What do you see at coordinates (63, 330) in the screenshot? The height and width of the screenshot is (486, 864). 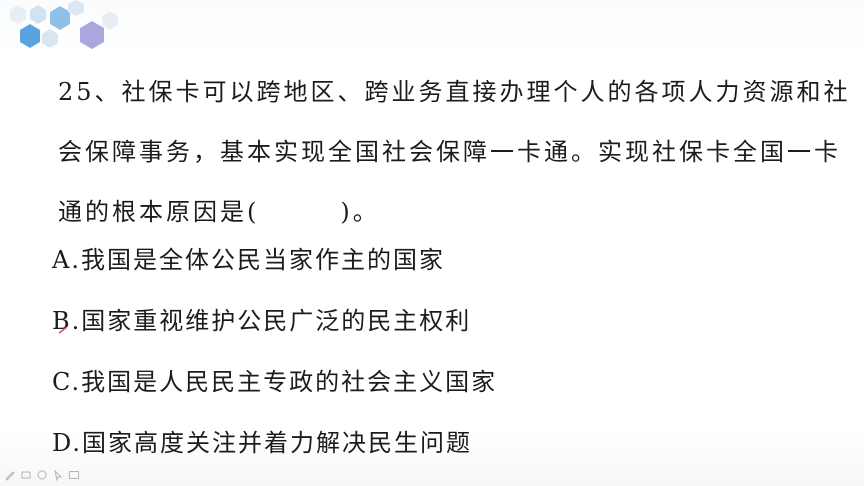 I see `pen-annotation-mark` at bounding box center [63, 330].